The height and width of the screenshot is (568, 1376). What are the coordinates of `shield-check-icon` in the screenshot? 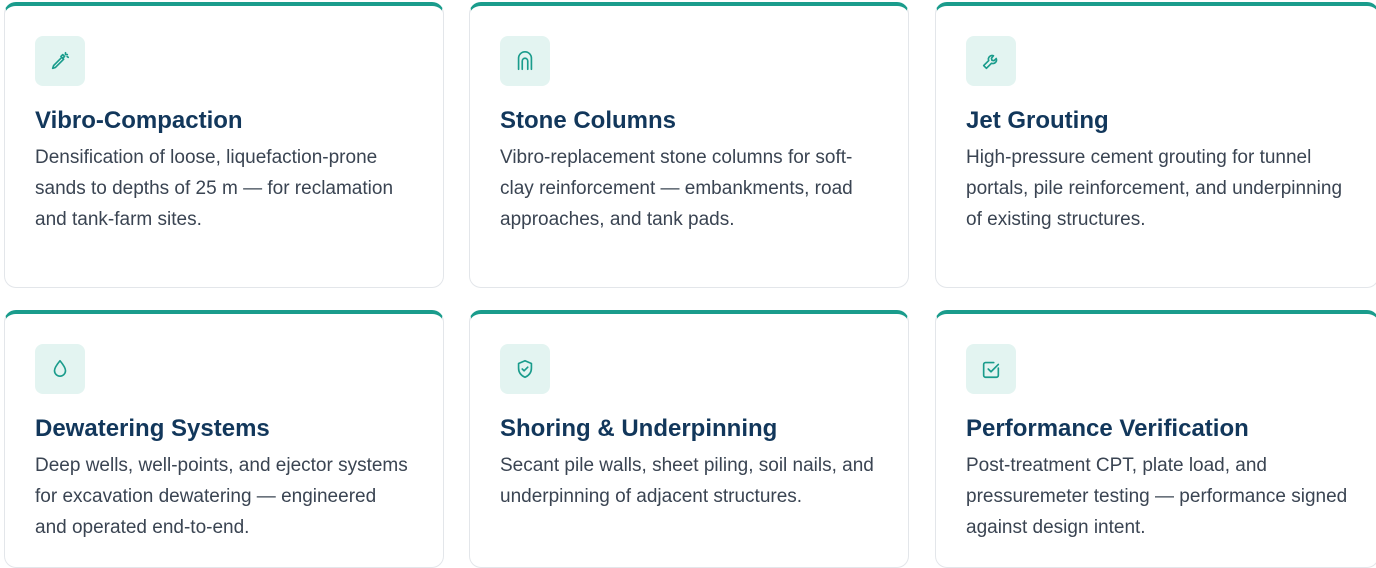 It's located at (525, 369).